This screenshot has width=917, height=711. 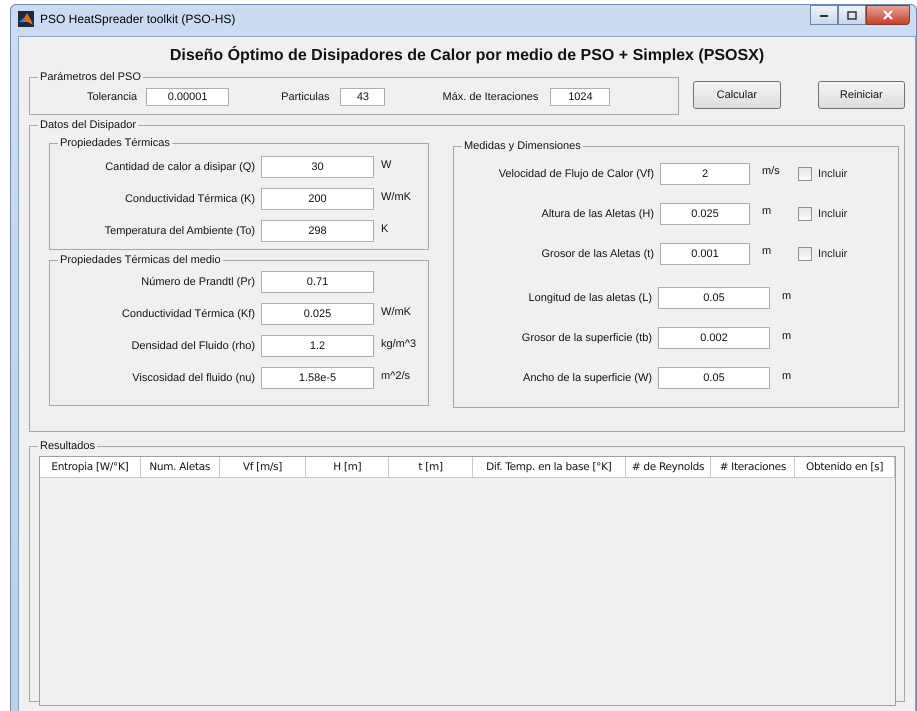 I want to click on action-button: Reiniciar, so click(x=862, y=95).